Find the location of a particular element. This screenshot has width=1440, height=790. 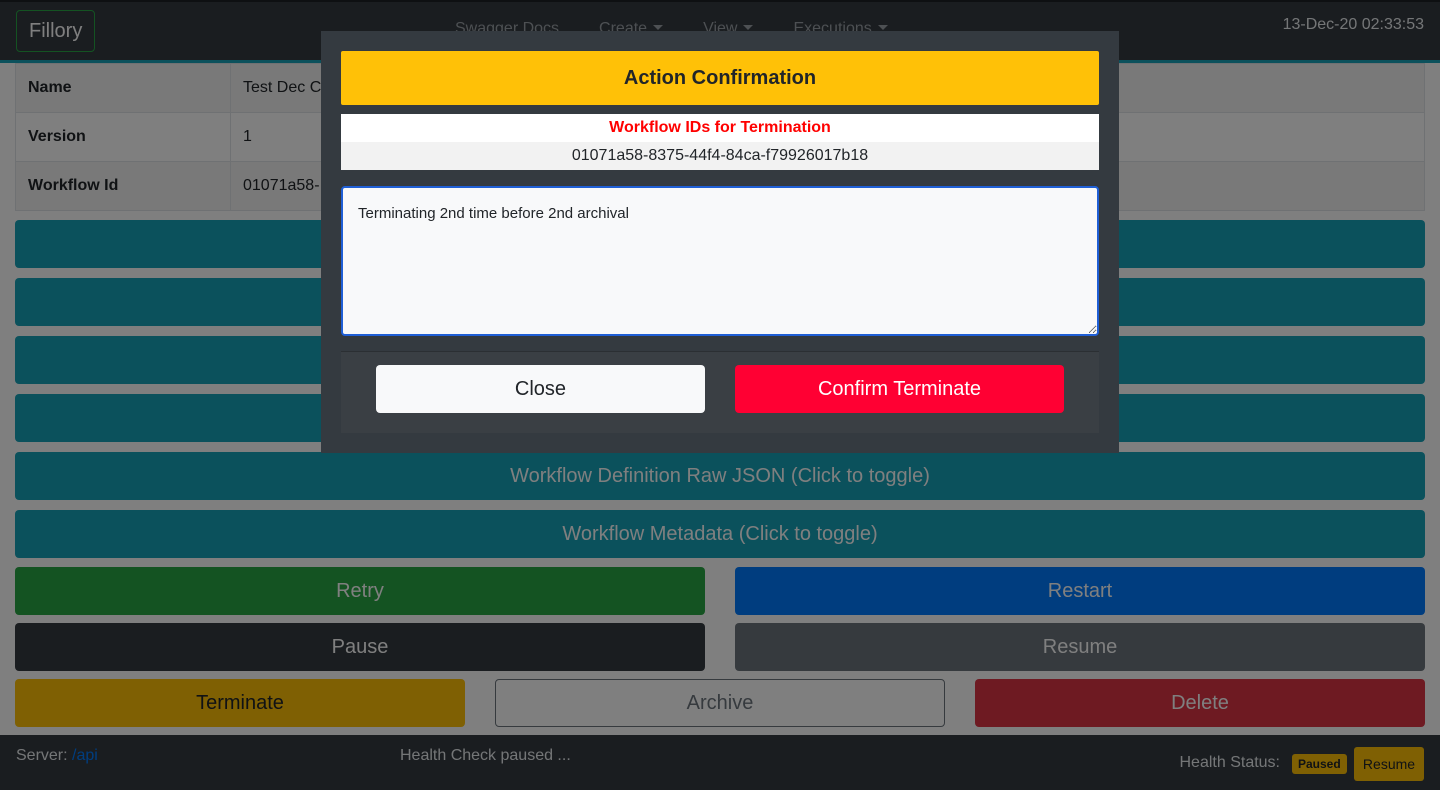

workflow-id-value: 01071a58-8375-44f4-84ca-f79926017b18 is located at coordinates (720, 156).